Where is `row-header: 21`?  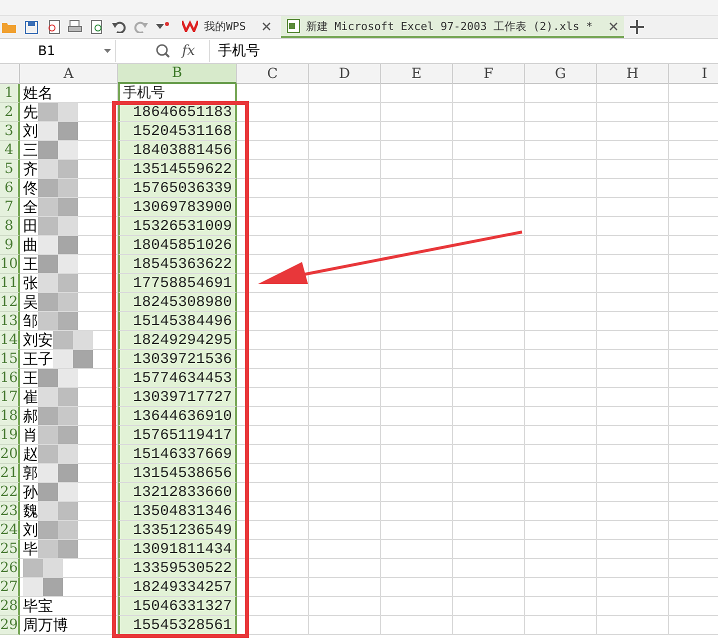 row-header: 21 is located at coordinates (10, 473).